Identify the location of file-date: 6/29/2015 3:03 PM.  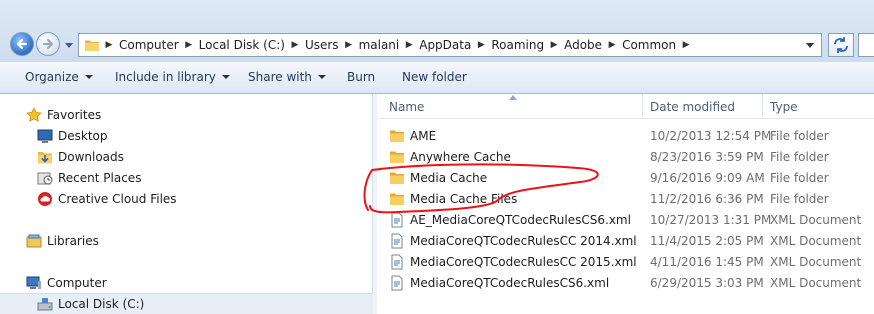
(707, 282).